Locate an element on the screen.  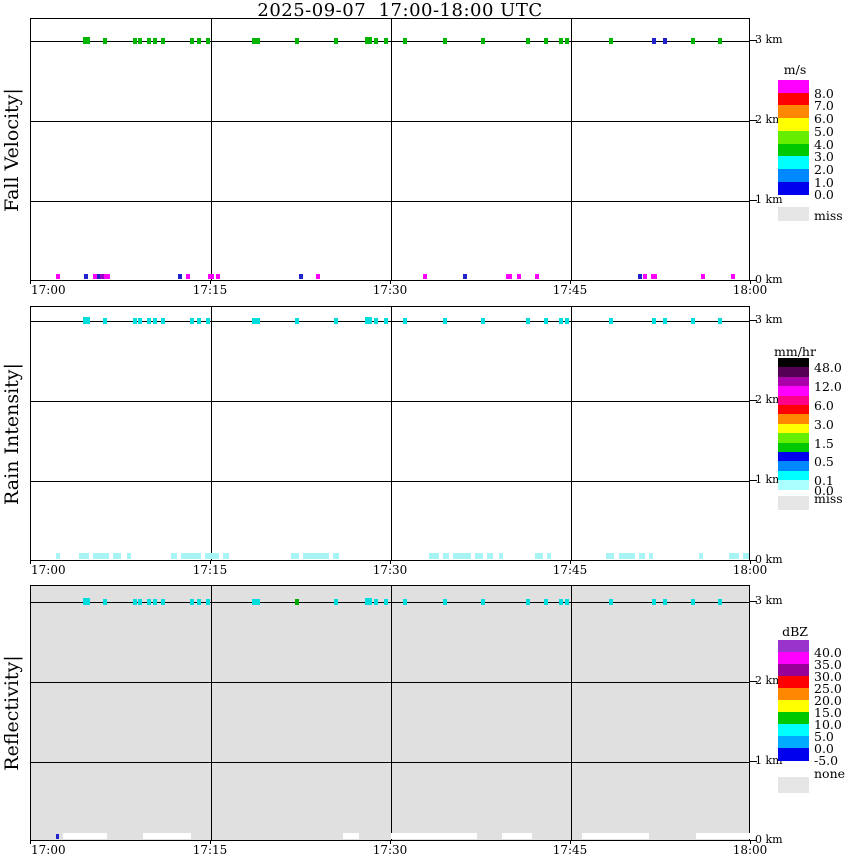
legend-tick-label: 1.5 is located at coordinates (824, 443).